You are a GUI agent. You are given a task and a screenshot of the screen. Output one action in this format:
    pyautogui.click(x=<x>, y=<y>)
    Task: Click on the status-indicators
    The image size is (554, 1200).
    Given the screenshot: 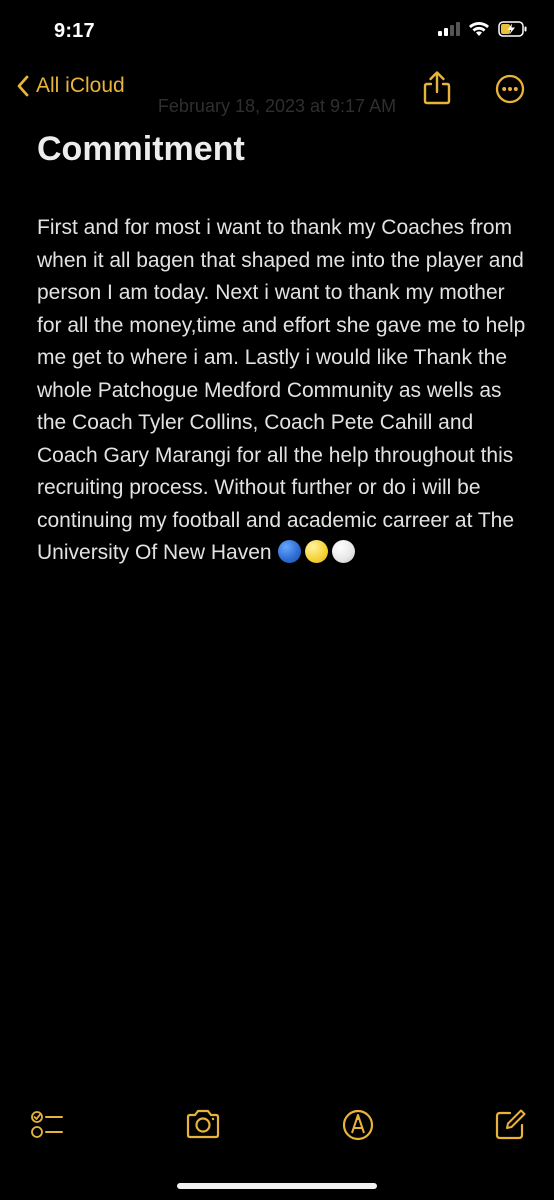 What is the action you would take?
    pyautogui.click(x=483, y=29)
    